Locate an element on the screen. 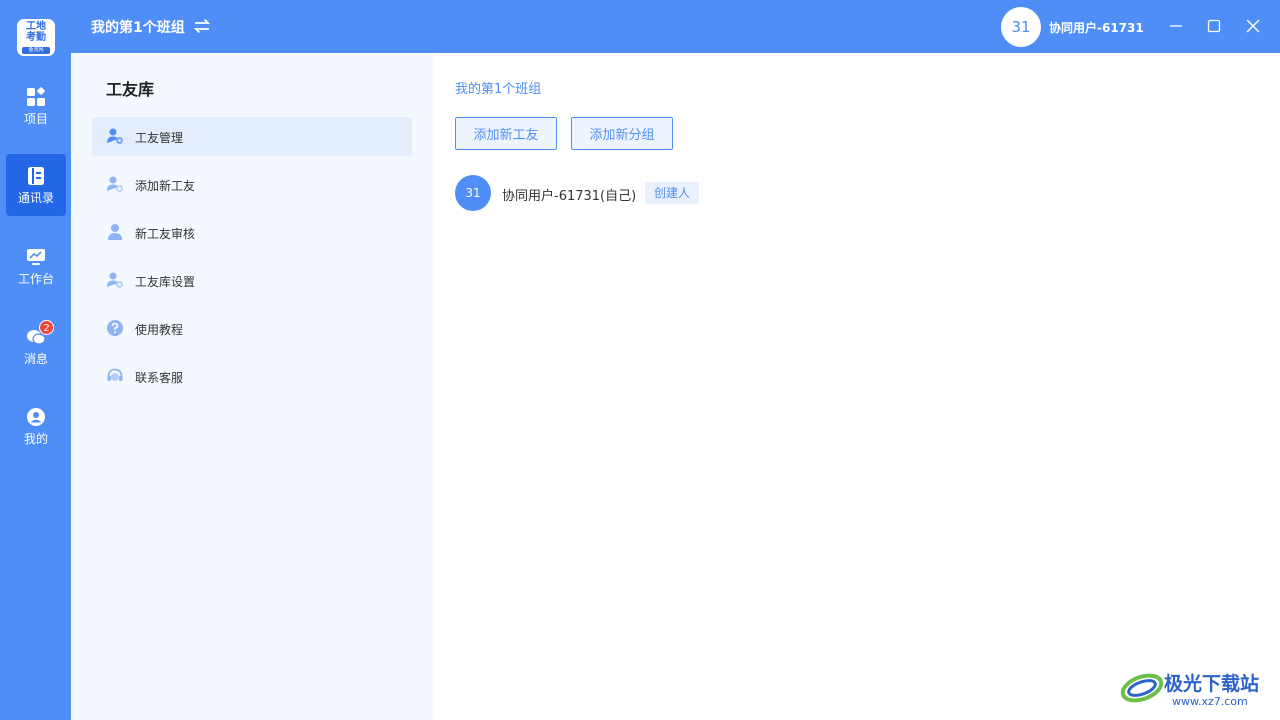  maximize-button is located at coordinates (1214, 26).